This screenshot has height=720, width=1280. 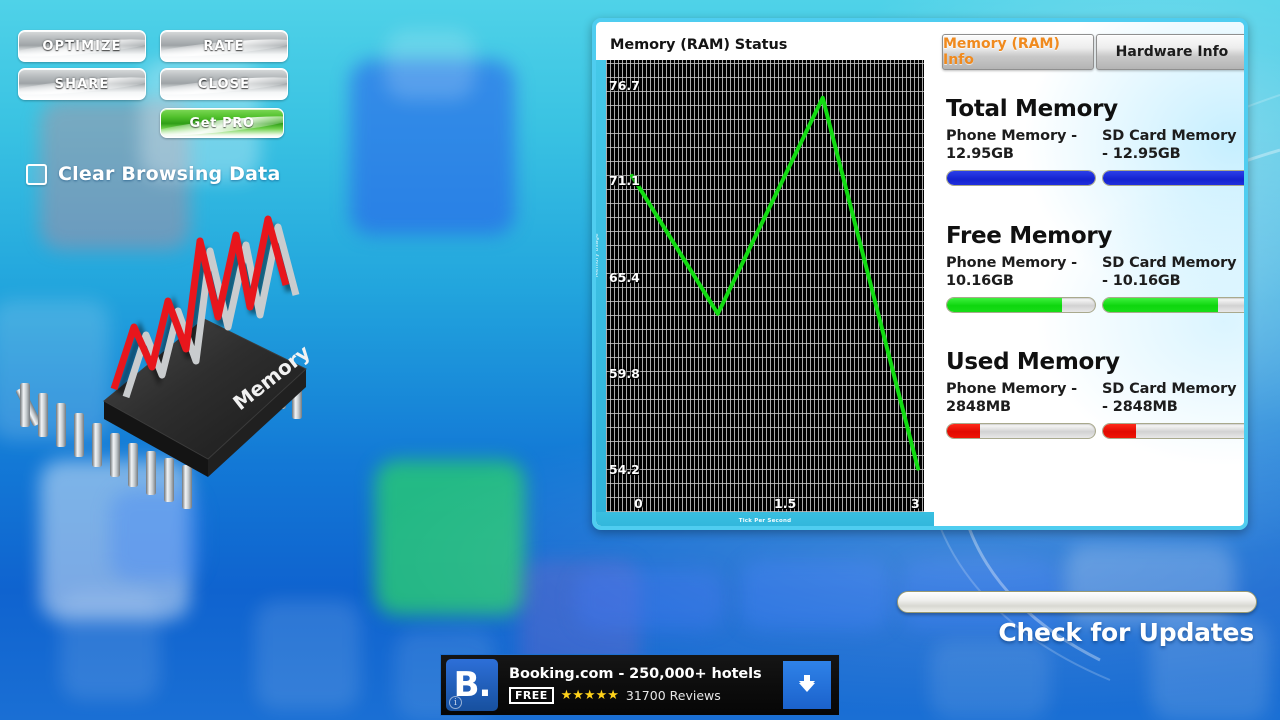 What do you see at coordinates (775, 283) in the screenshot?
I see `chart-line-series` at bounding box center [775, 283].